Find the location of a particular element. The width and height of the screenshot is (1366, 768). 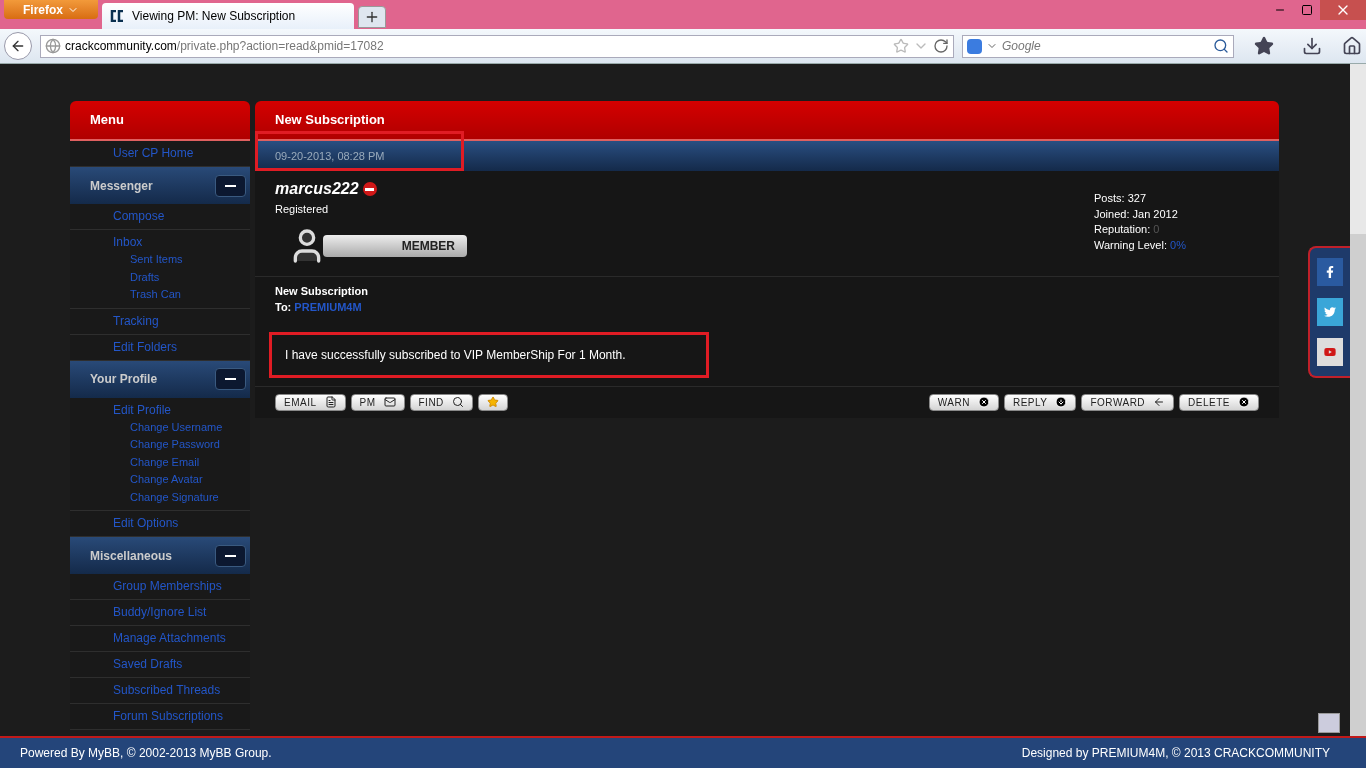

user-stat: Reputation: 0 is located at coordinates (1127, 229).